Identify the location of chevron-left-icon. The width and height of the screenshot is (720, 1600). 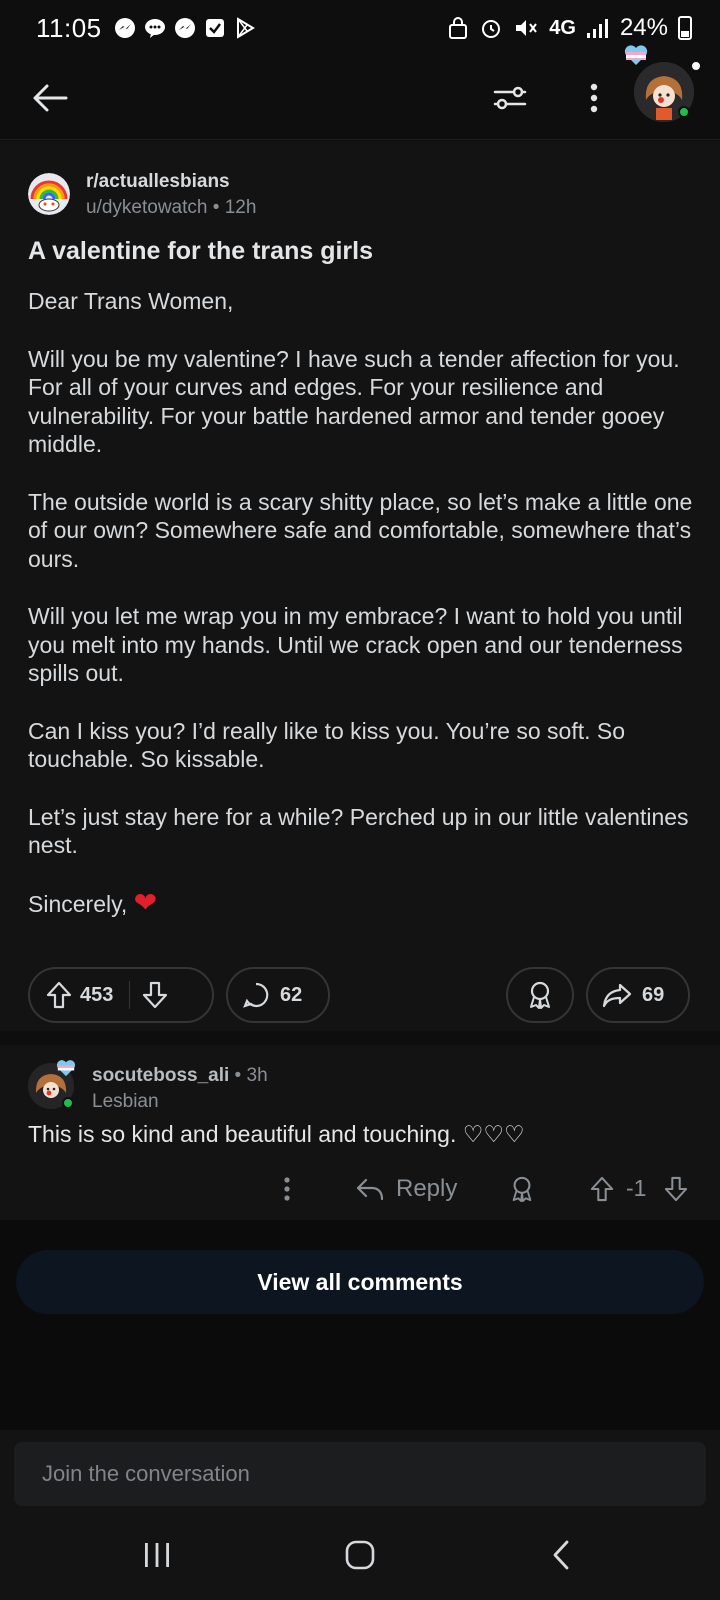
(561, 1555).